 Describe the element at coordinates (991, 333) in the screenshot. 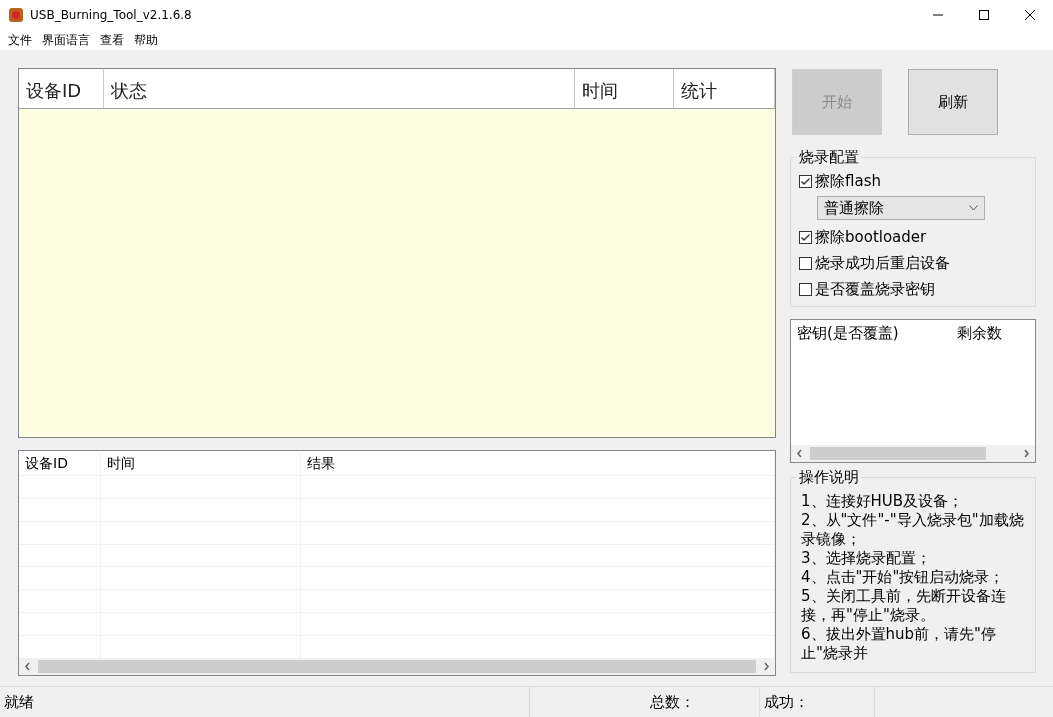

I see `column-header: 剩余数` at that location.